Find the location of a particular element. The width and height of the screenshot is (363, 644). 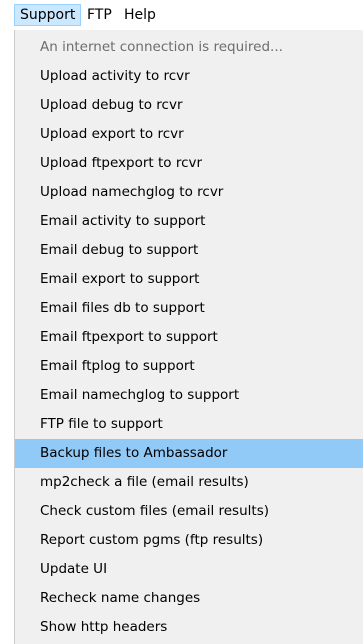

menu-support: Support is located at coordinates (48, 15).